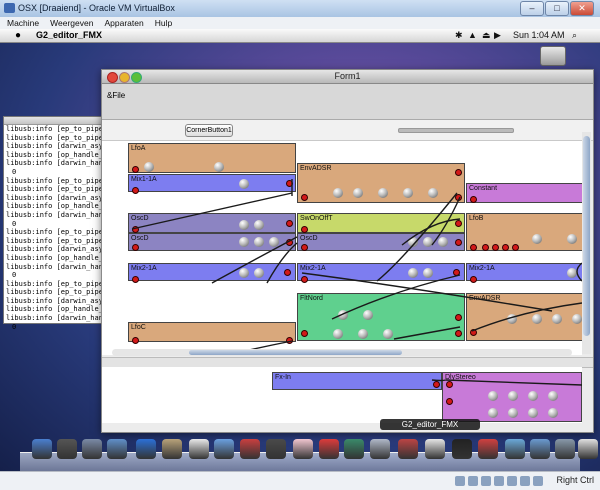 The width and height of the screenshot is (600, 490). I want to click on hard-drive-icon, so click(553, 56).